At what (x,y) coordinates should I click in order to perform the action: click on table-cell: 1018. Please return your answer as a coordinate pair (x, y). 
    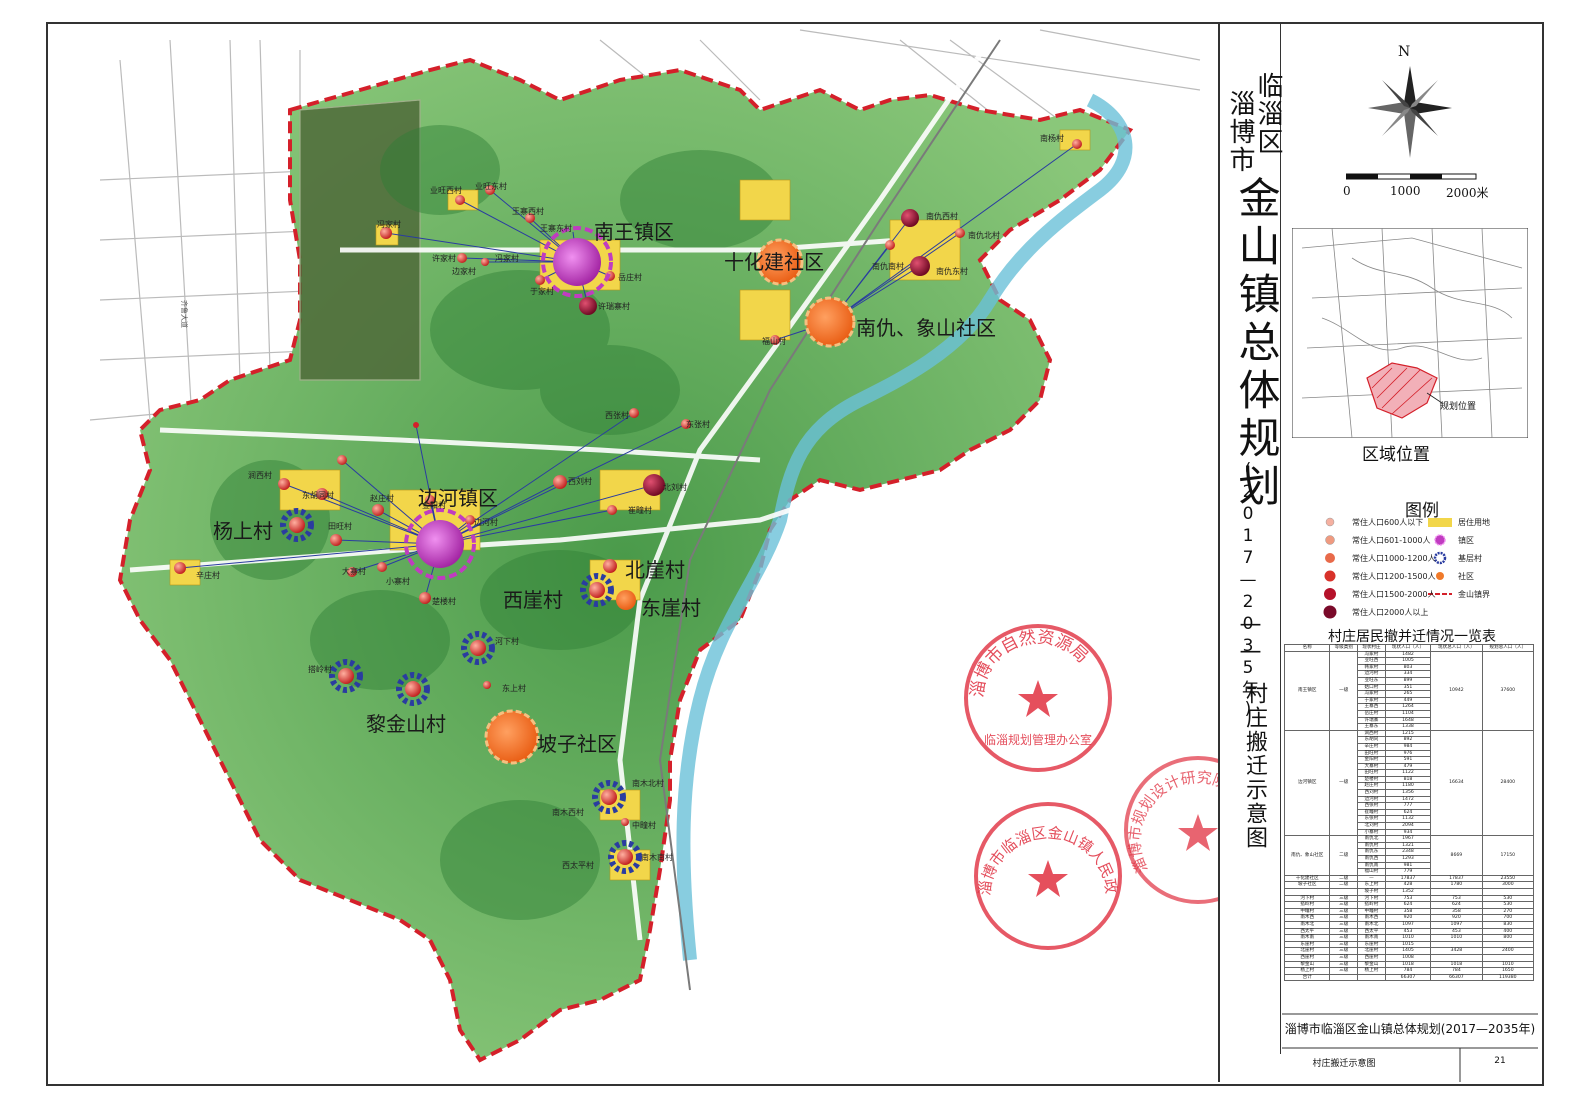
    Looking at the image, I should click on (1456, 964).